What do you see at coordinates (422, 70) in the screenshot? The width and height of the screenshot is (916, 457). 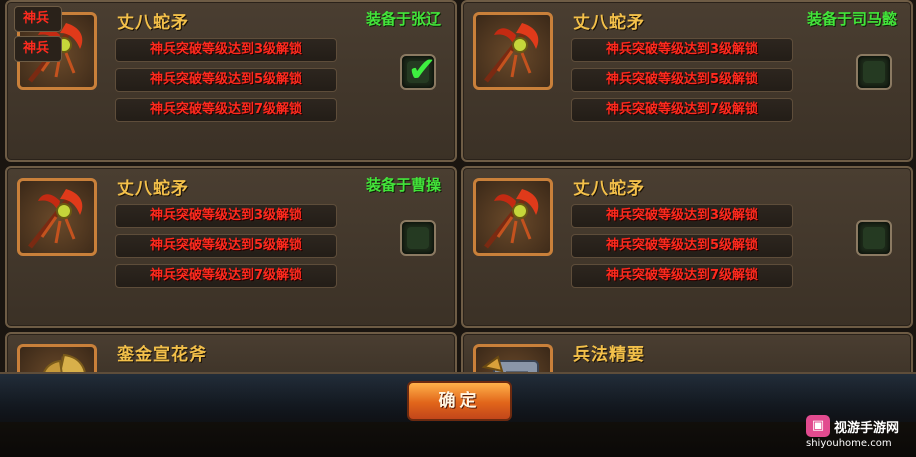 I see `checkmark-icon: ✔` at bounding box center [422, 70].